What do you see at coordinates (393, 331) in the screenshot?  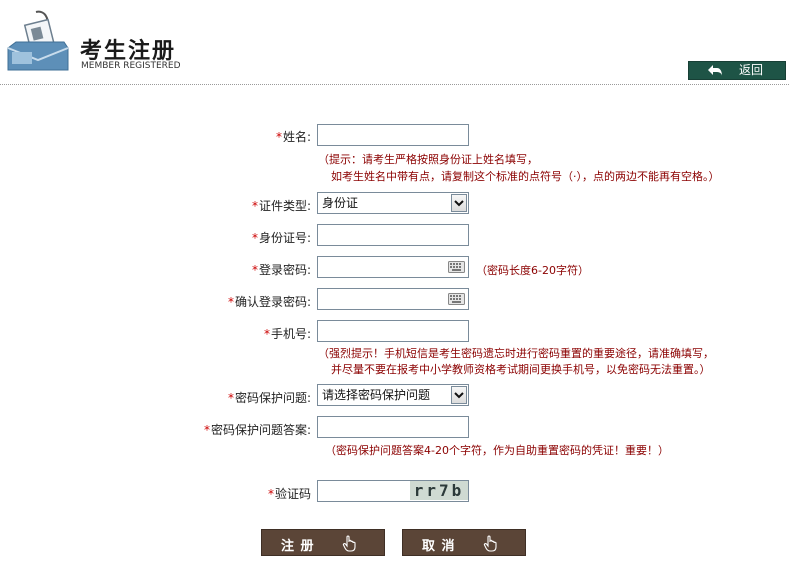 I see `phone-input` at bounding box center [393, 331].